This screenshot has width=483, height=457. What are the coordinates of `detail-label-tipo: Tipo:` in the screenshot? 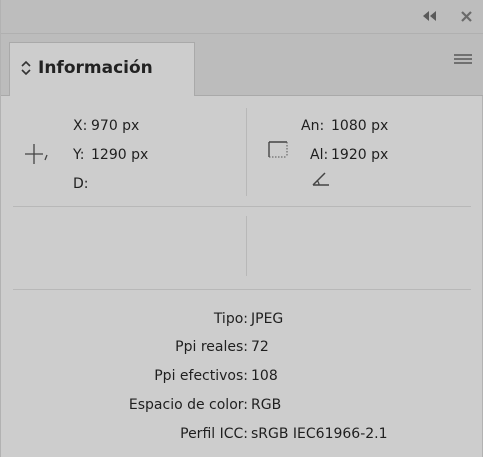 It's located at (230, 319).